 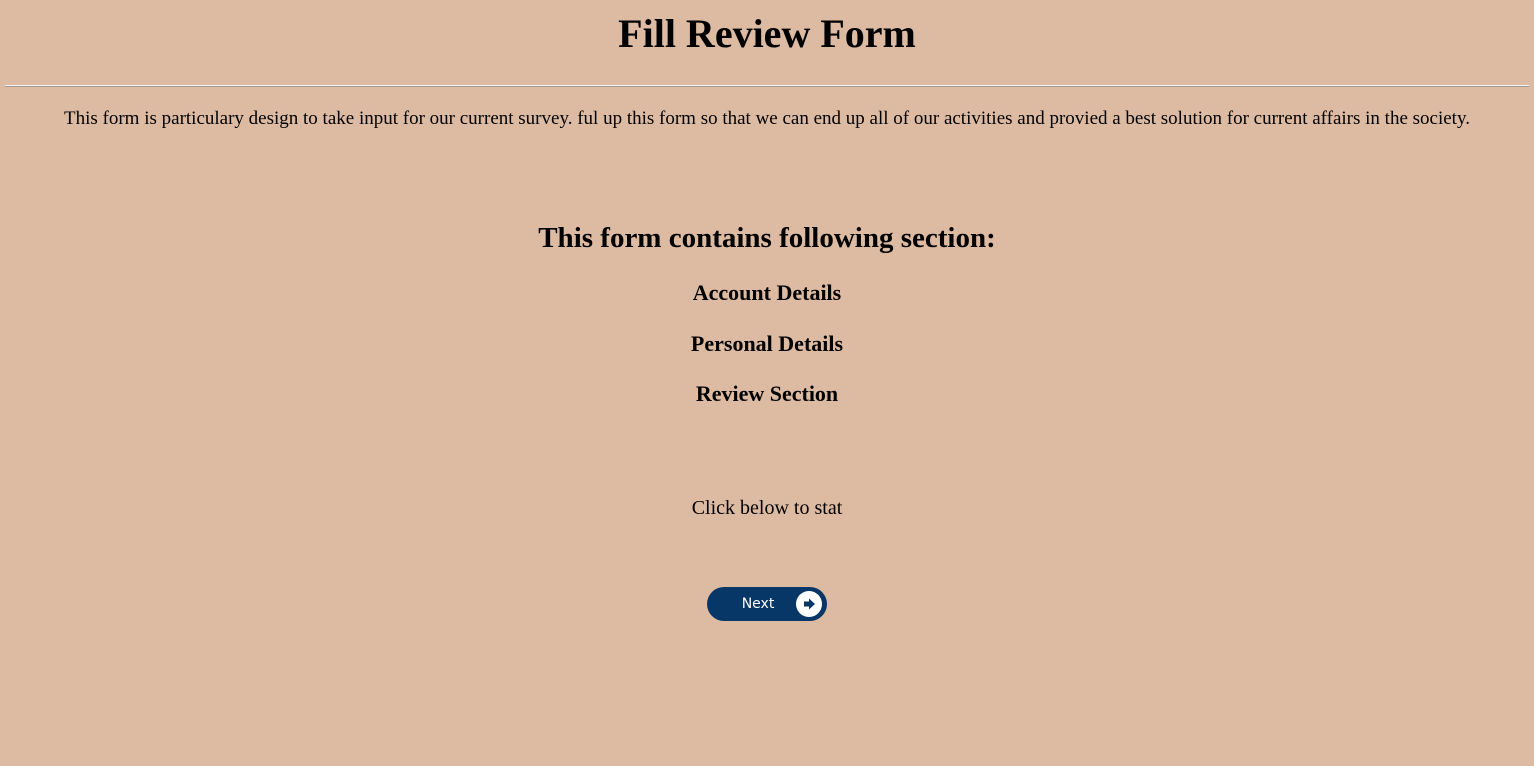 I want to click on start-instruction: Click below to stat, so click(x=767, y=508).